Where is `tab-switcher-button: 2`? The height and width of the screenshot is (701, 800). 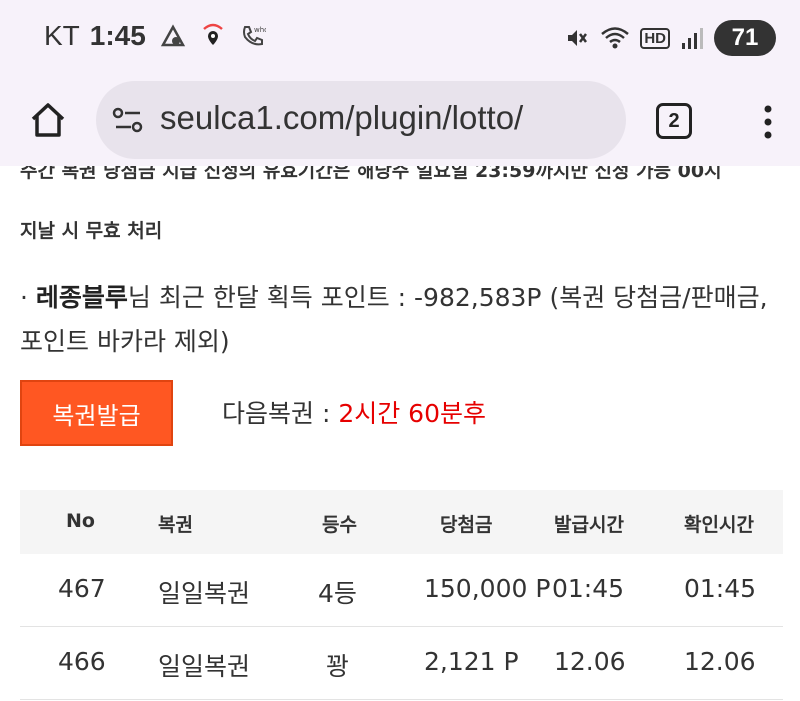
tab-switcher-button: 2 is located at coordinates (674, 121).